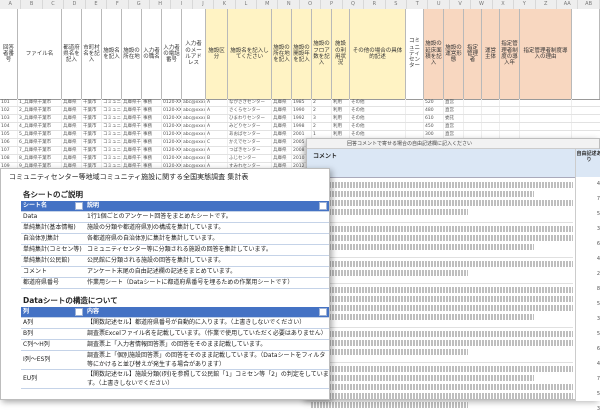  What do you see at coordinates (250, 118) in the screenshot?
I see `table-cell: ひまわりセンター` at bounding box center [250, 118].